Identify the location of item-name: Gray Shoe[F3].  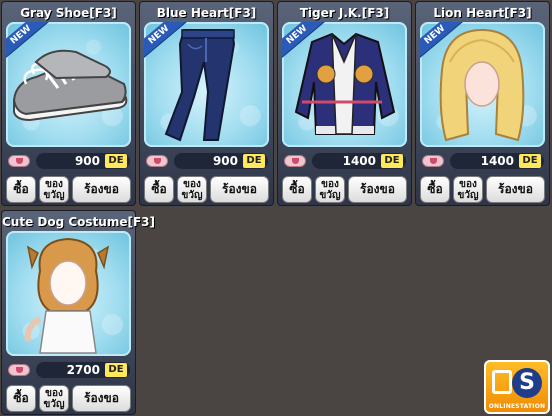
(68, 13).